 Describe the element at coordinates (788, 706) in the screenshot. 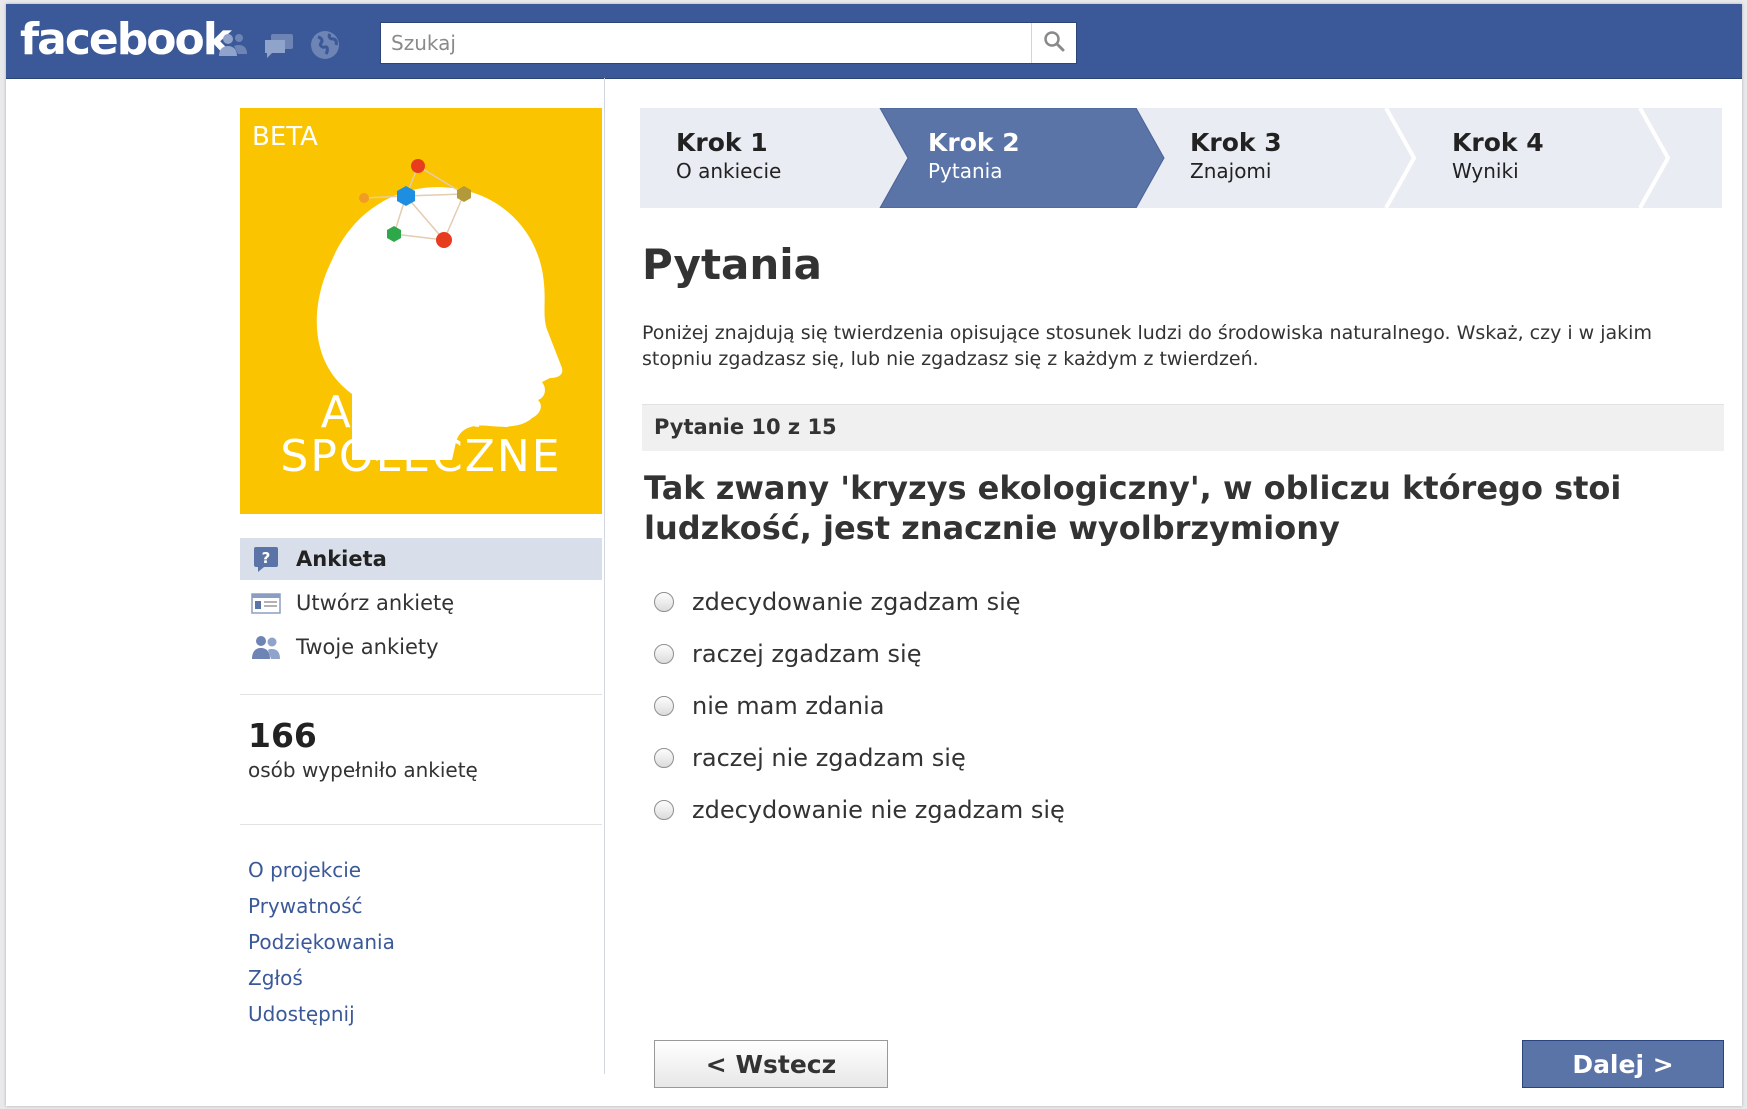

I see `answer-label: nie mam zdania` at that location.